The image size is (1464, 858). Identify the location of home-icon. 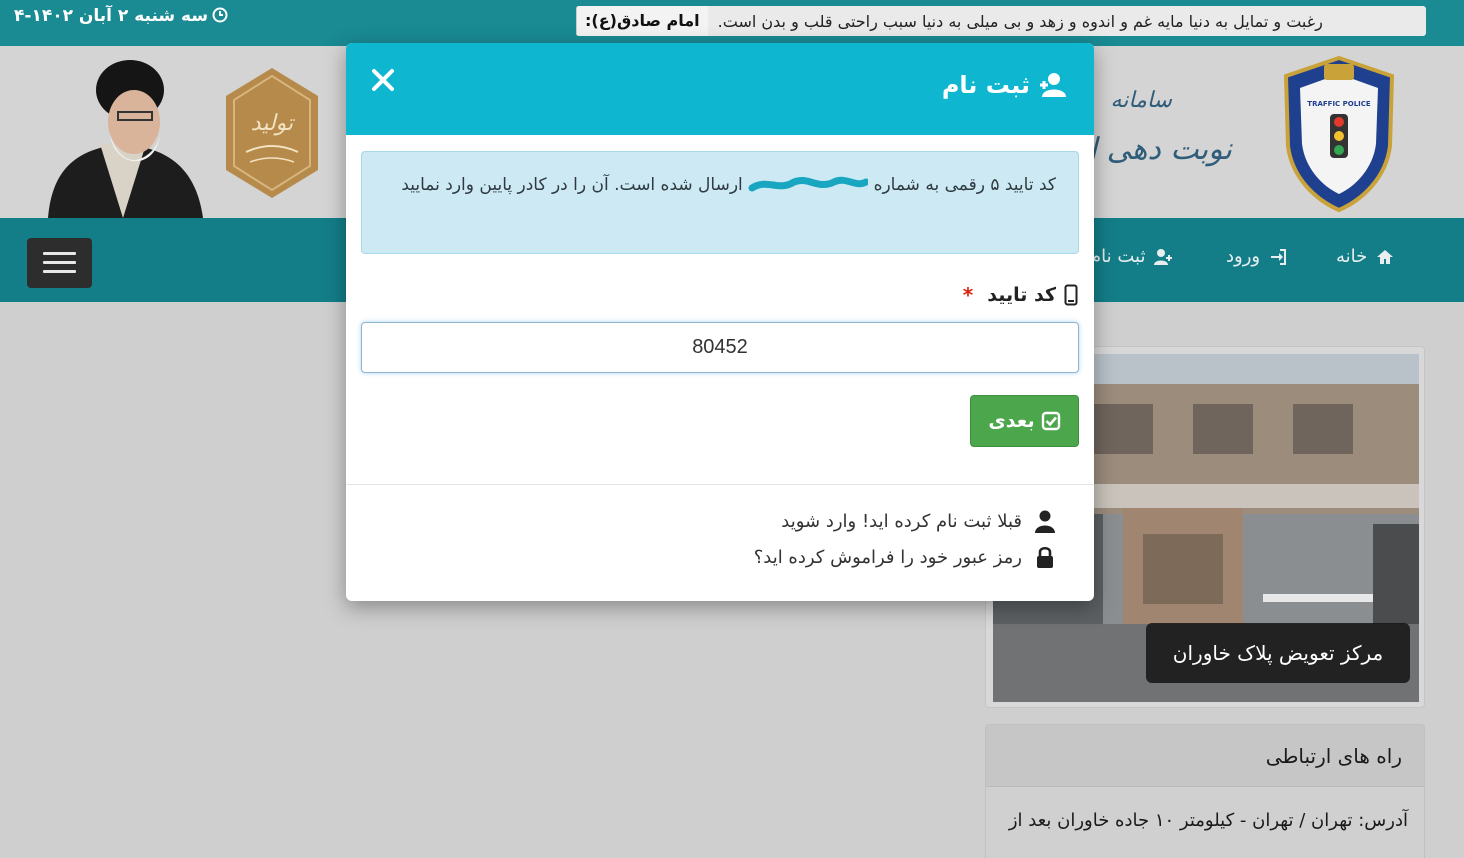
(1385, 256).